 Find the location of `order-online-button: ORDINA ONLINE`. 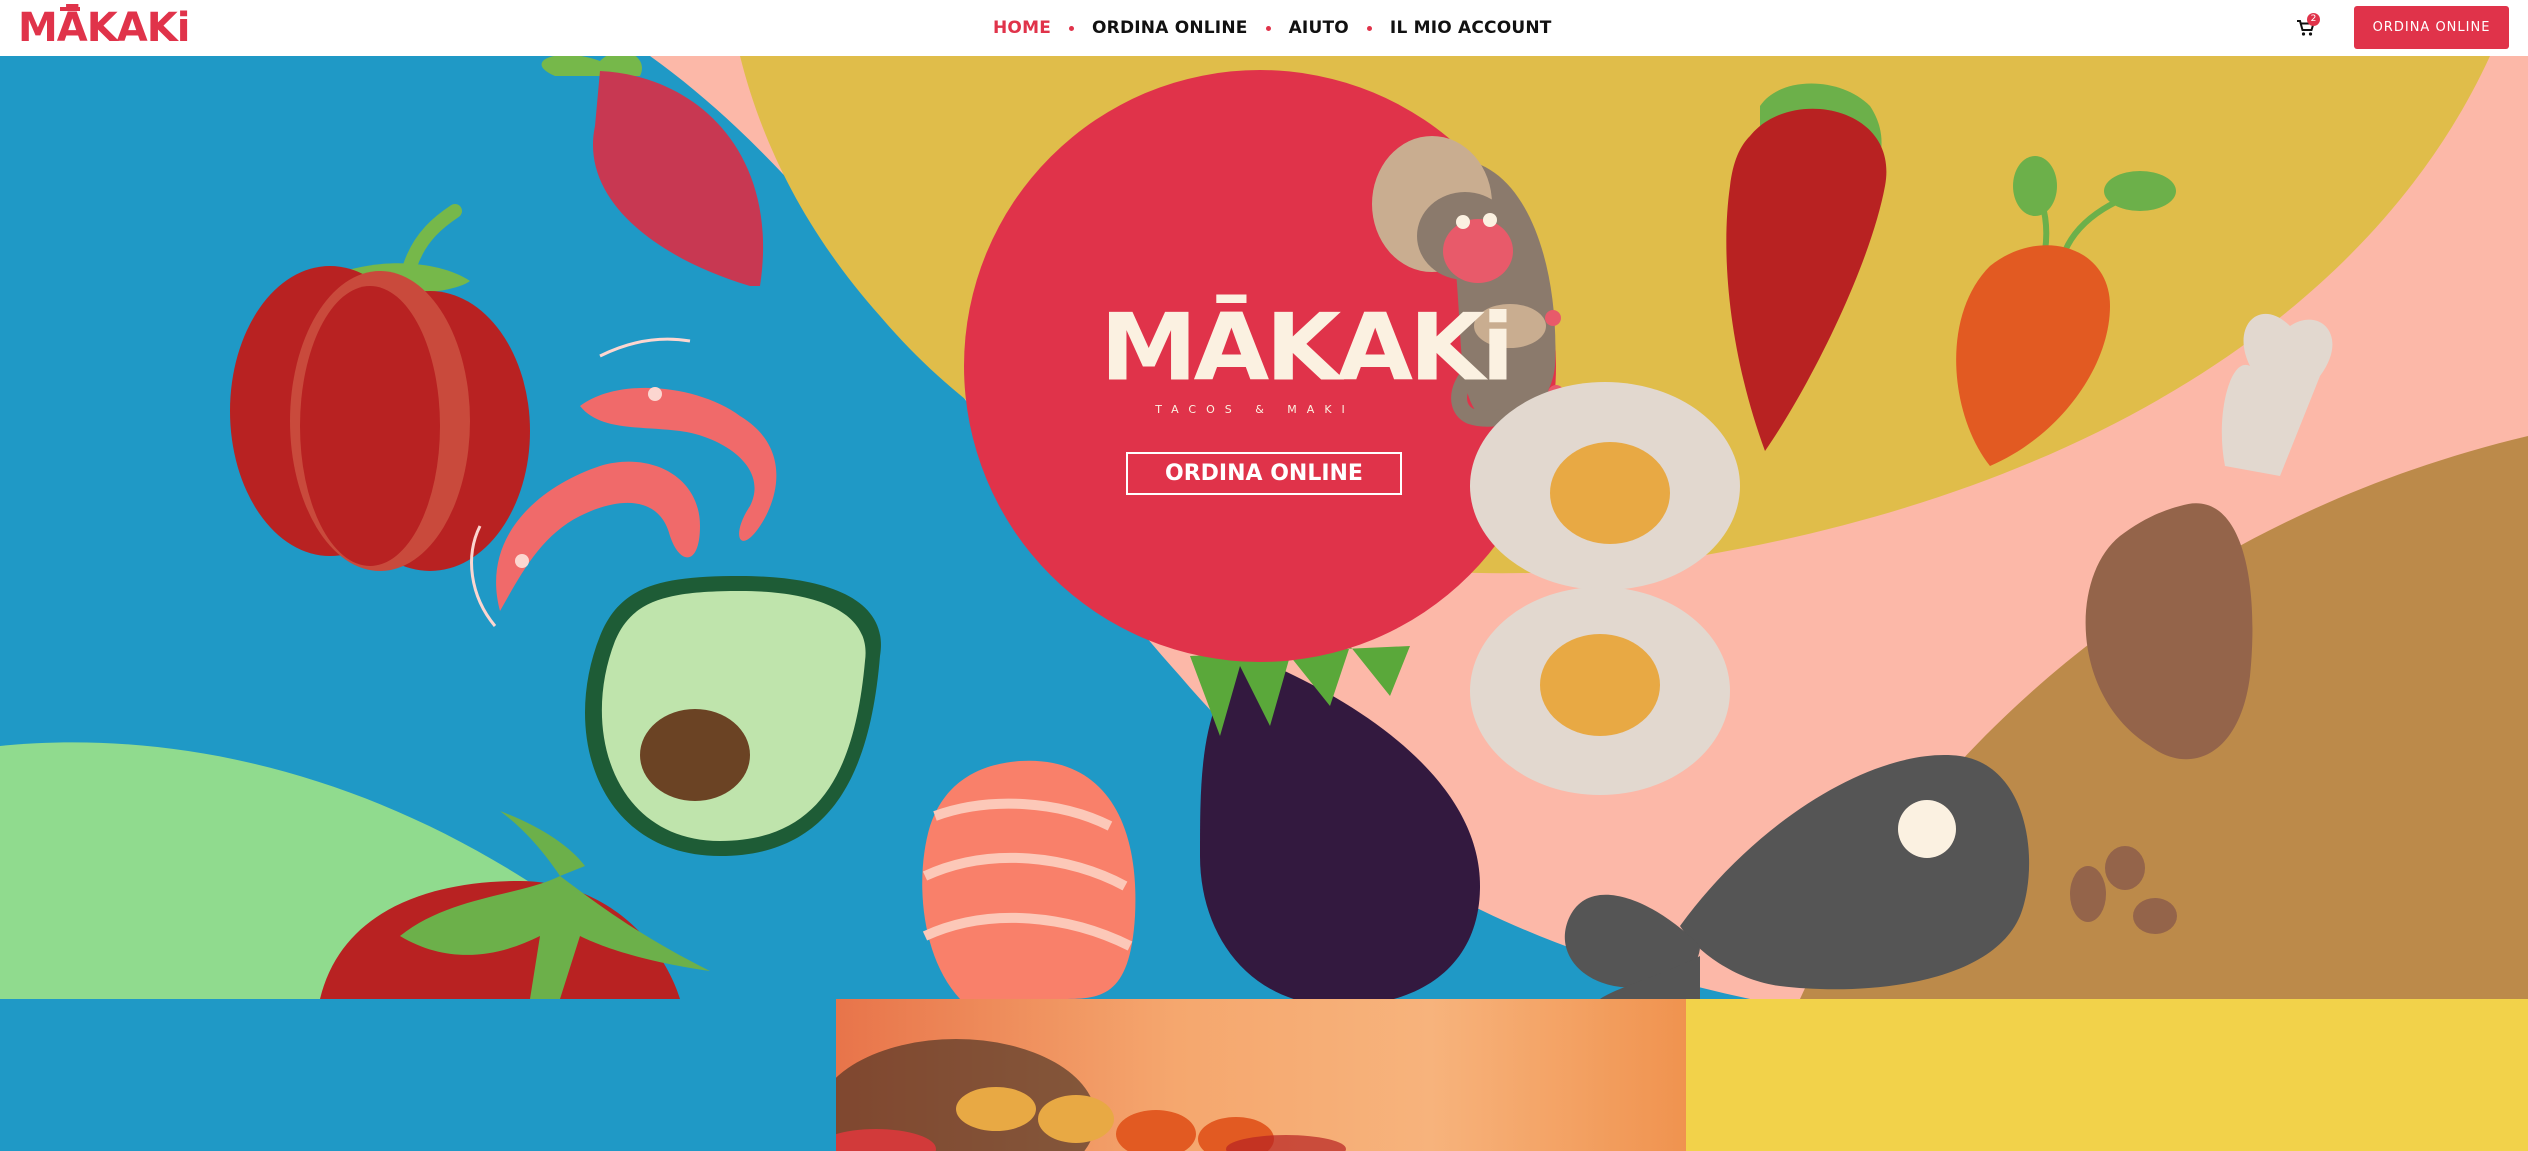

order-online-button: ORDINA ONLINE is located at coordinates (2431, 27).